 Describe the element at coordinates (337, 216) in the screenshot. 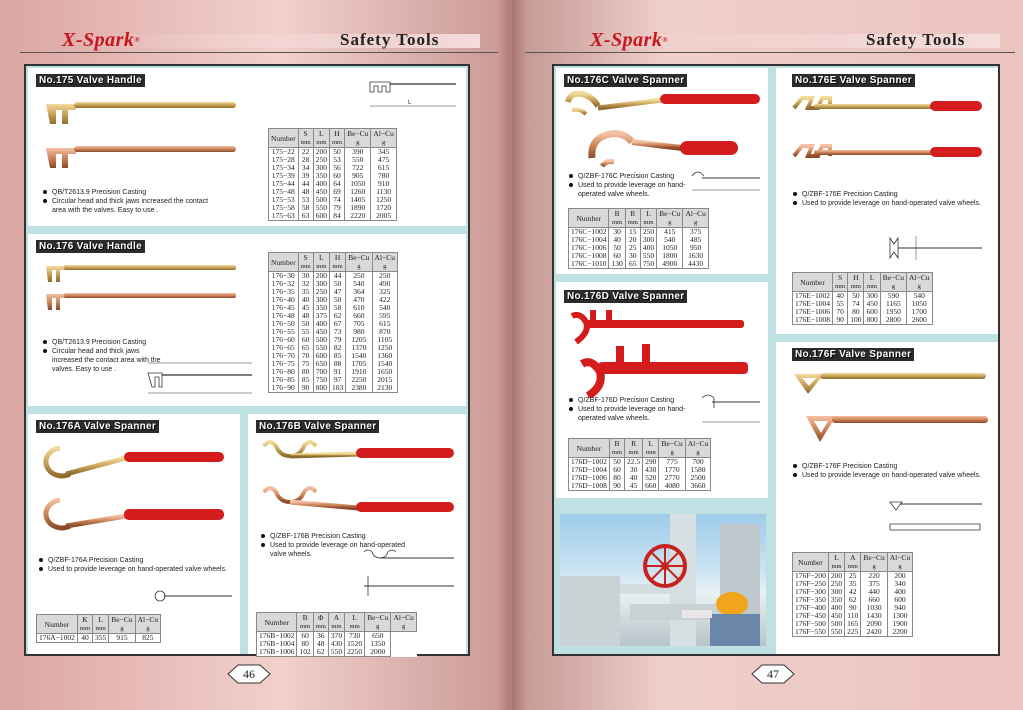

I see `table-cell: 84` at that location.